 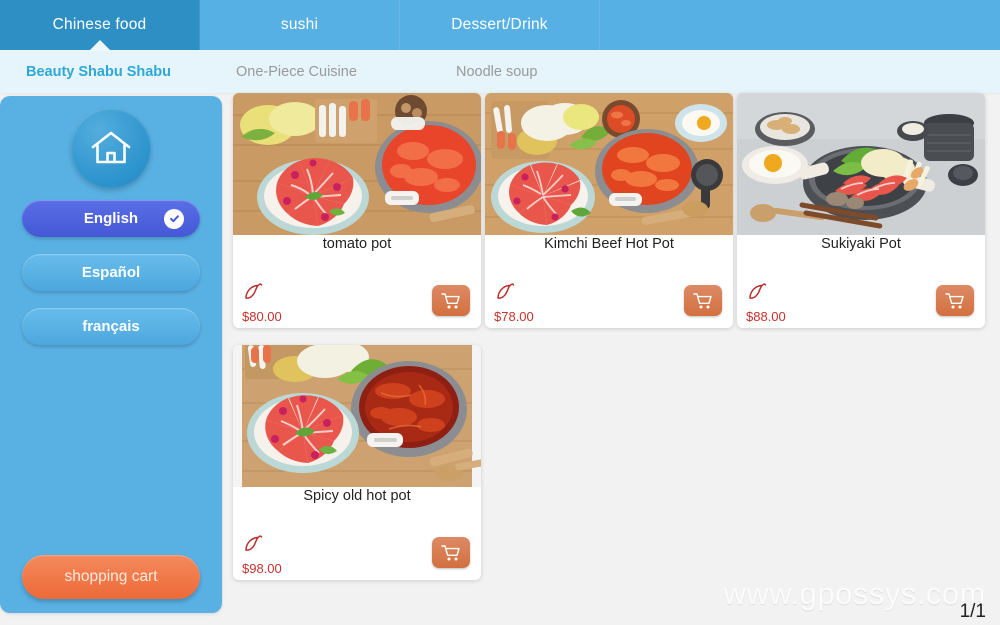 What do you see at coordinates (972, 611) in the screenshot?
I see `page-indicator: 1/1` at bounding box center [972, 611].